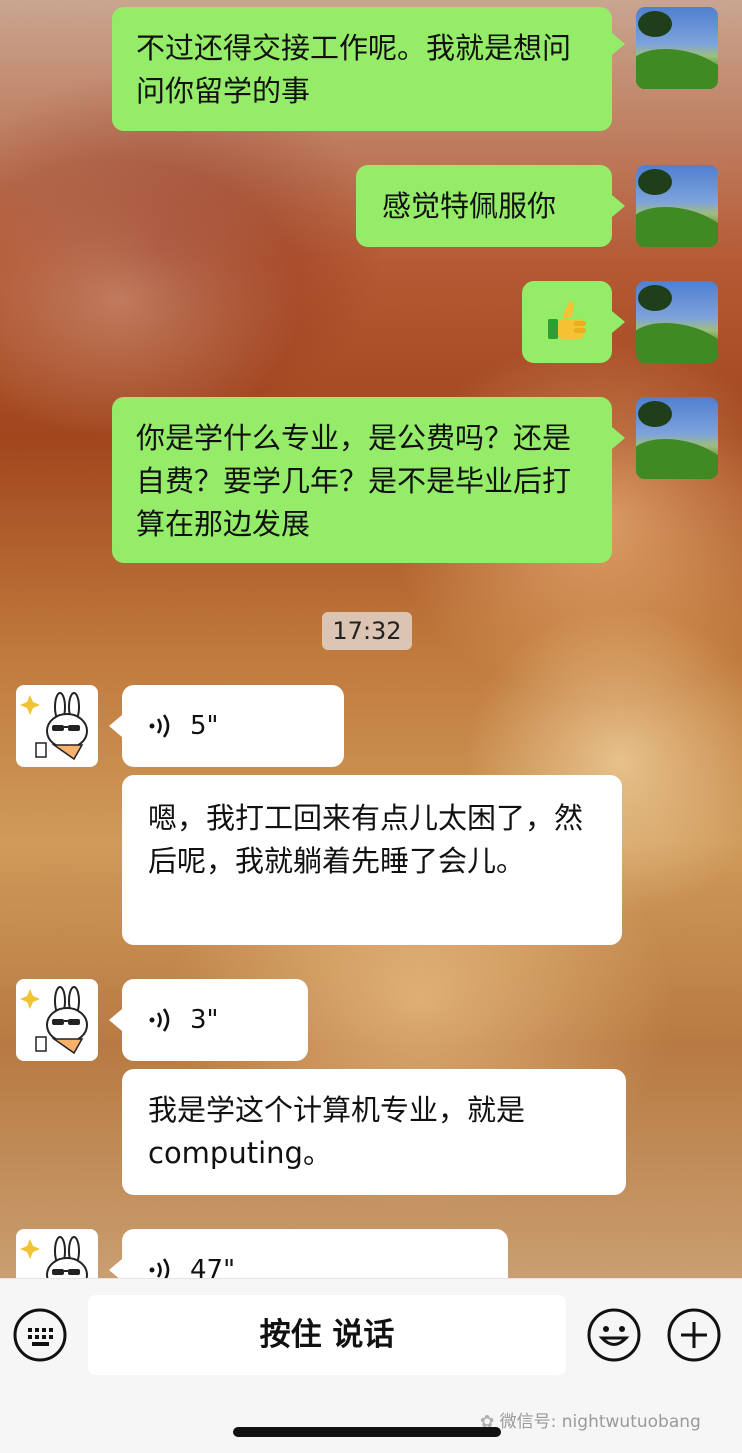  What do you see at coordinates (469, 206) in the screenshot?
I see `message-text: 感觉特佩服你` at bounding box center [469, 206].